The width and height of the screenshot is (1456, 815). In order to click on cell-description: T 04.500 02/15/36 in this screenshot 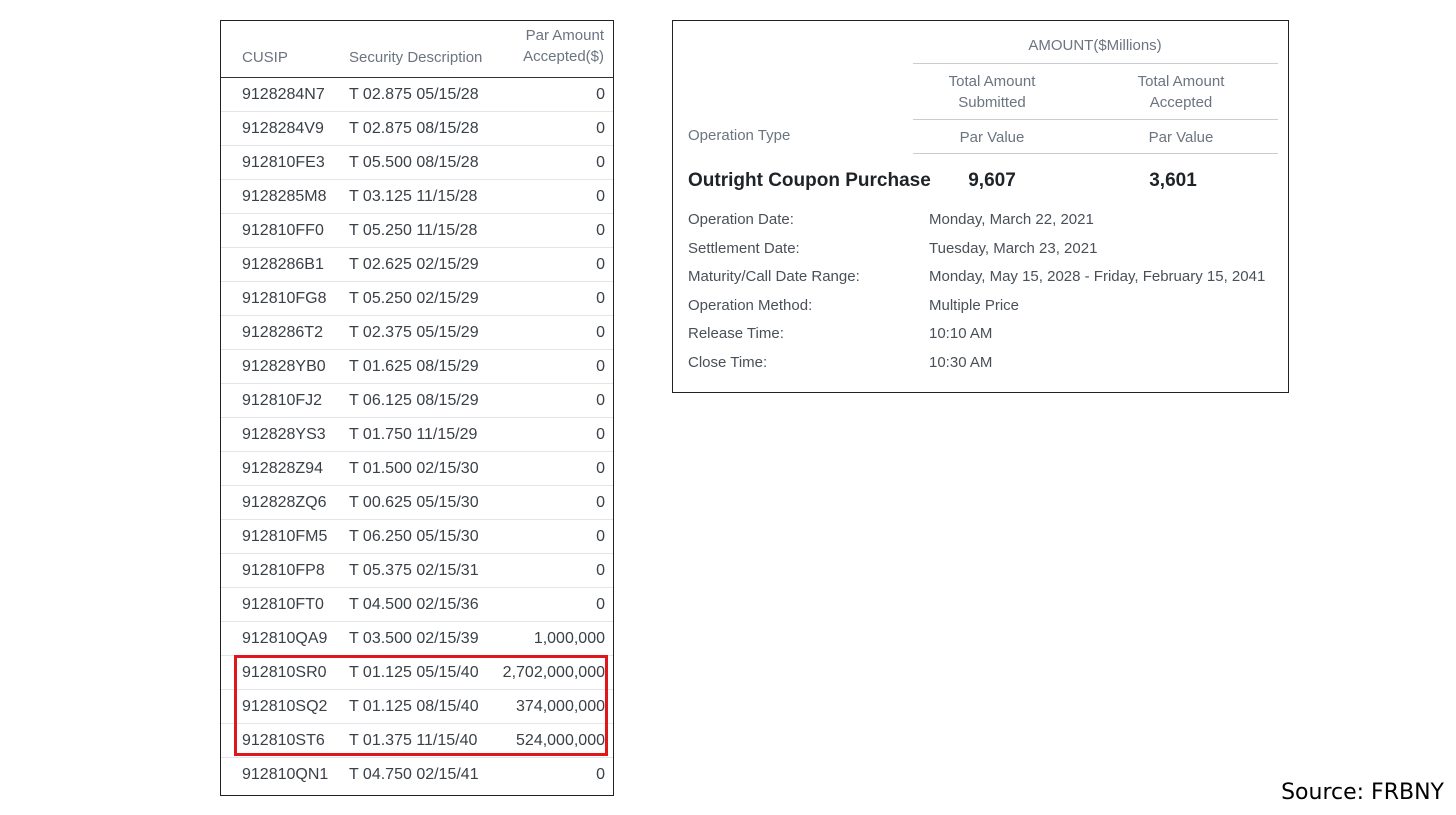, I will do `click(414, 604)`.